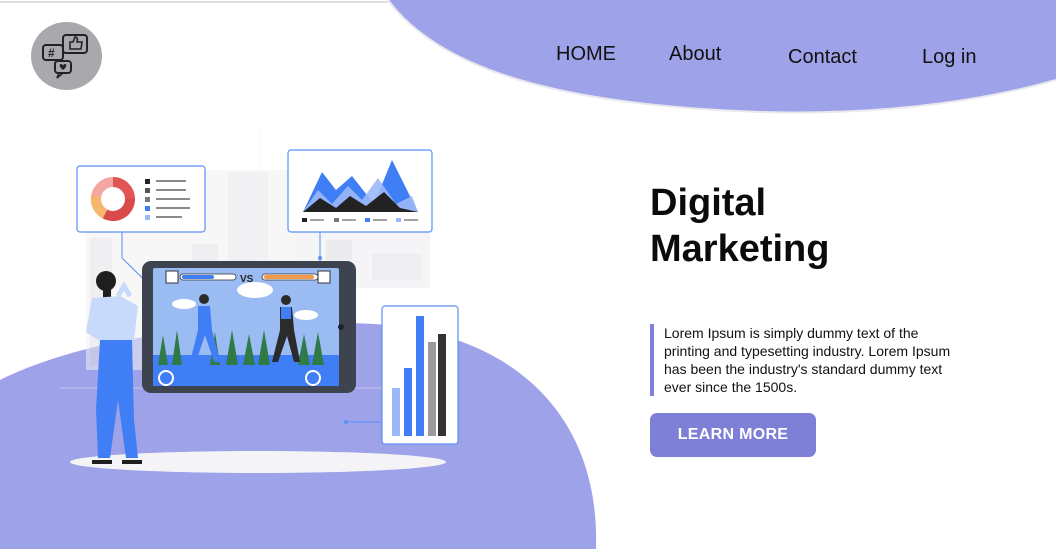 Image resolution: width=1056 pixels, height=549 pixels. What do you see at coordinates (733, 435) in the screenshot?
I see `learn-more-button: LEARN MORE` at bounding box center [733, 435].